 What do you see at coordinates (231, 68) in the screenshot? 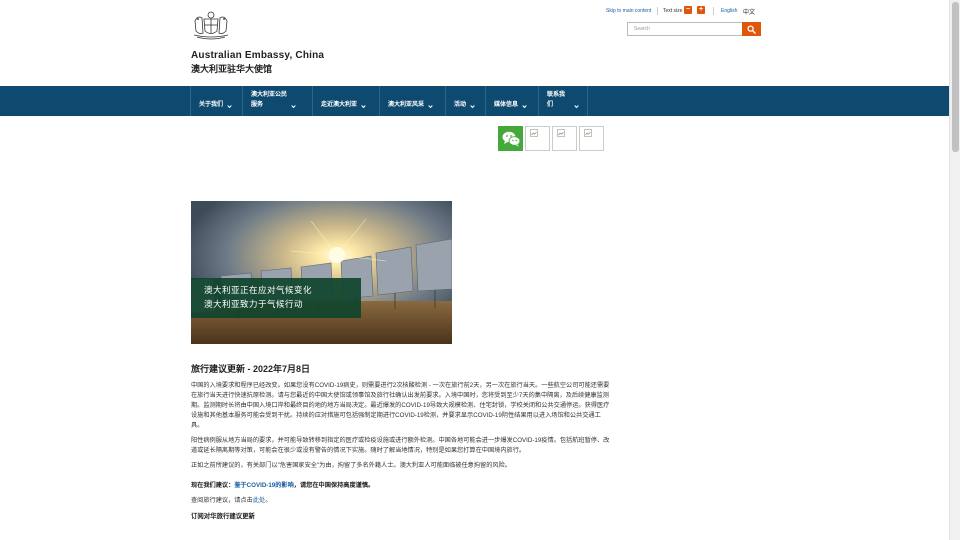
I see `site-title-zh: 澳大利亚驻华大使馆` at bounding box center [231, 68].